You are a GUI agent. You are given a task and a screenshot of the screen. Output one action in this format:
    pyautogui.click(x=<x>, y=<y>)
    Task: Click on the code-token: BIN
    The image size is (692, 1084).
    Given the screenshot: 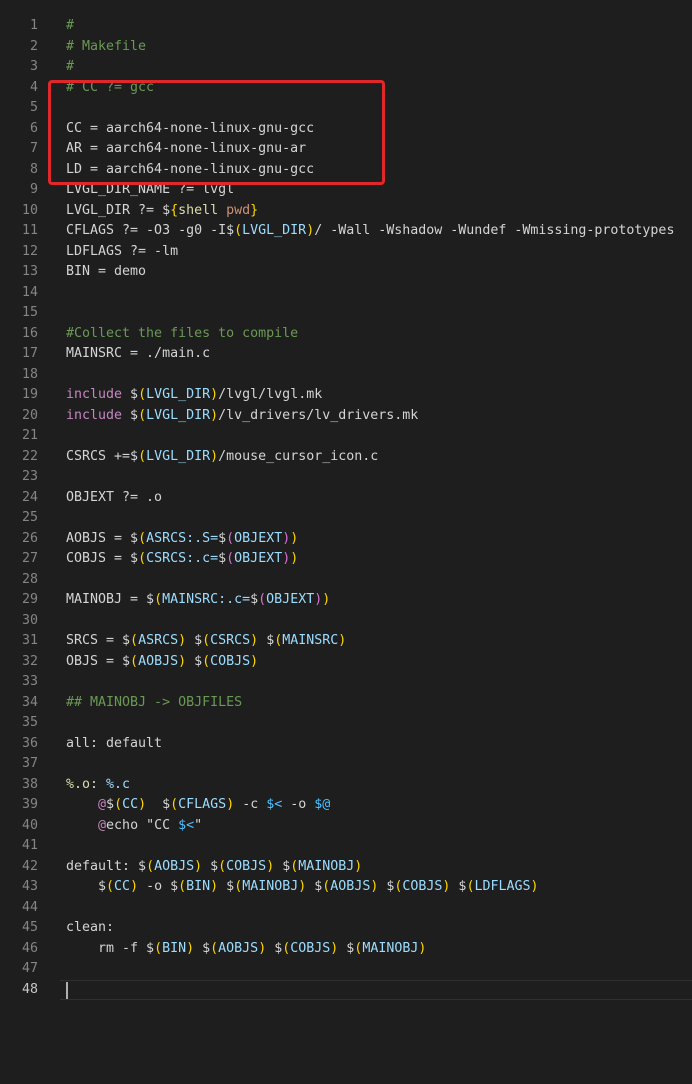 What is the action you would take?
    pyautogui.click(x=174, y=948)
    